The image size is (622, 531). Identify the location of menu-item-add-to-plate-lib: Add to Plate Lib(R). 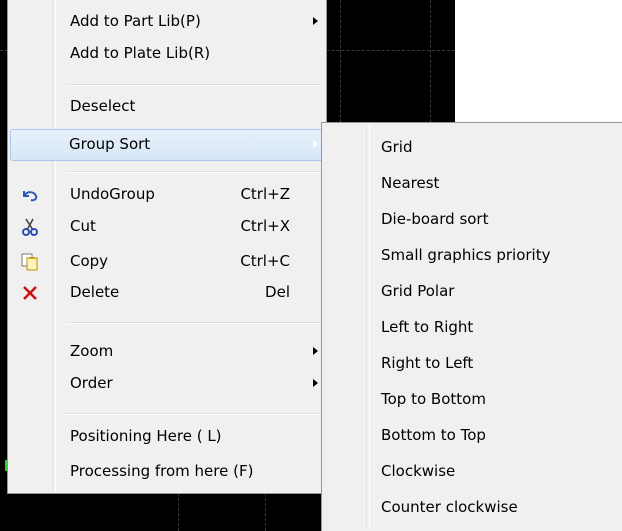
(167, 54).